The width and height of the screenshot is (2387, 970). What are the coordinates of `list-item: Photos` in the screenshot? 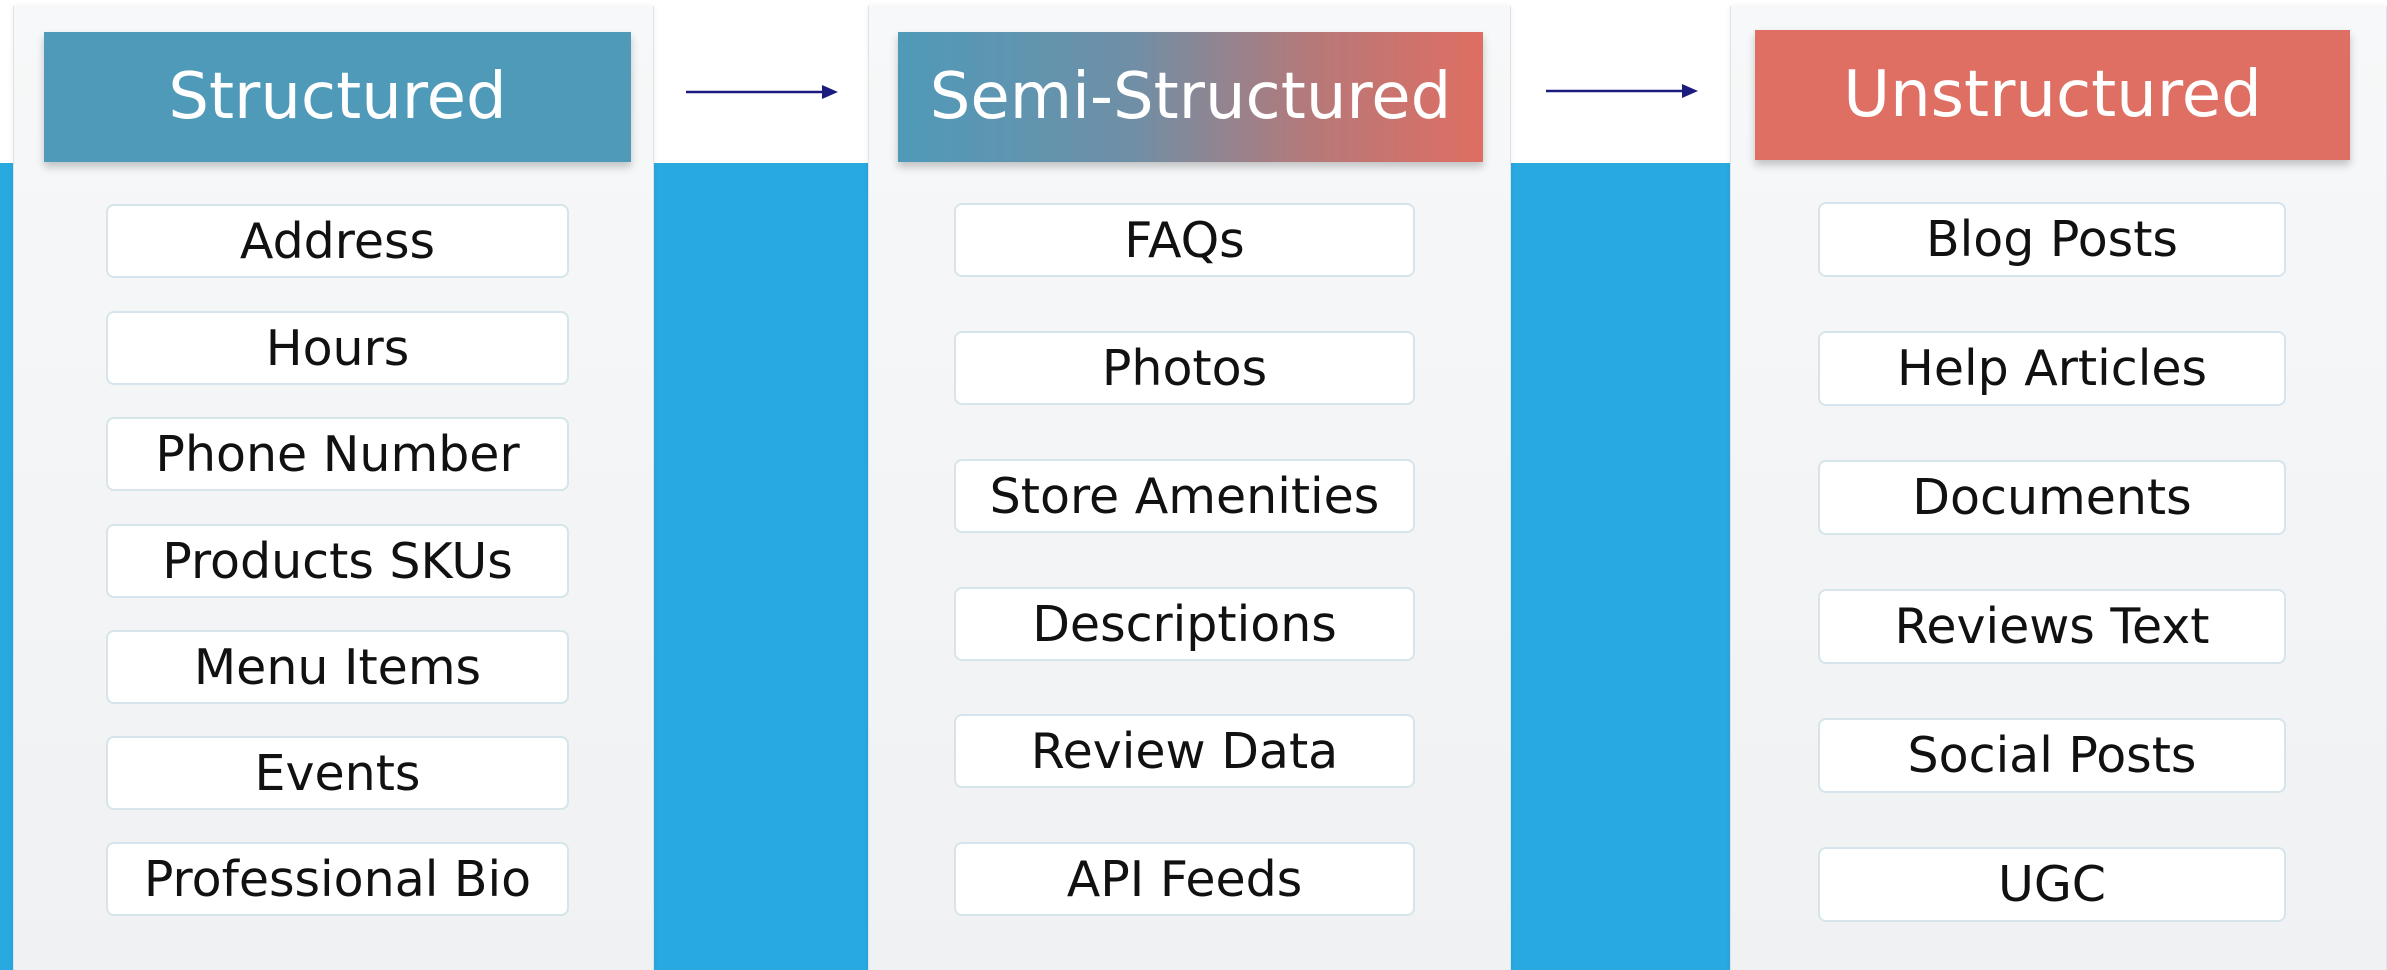 It's located at (1184, 368).